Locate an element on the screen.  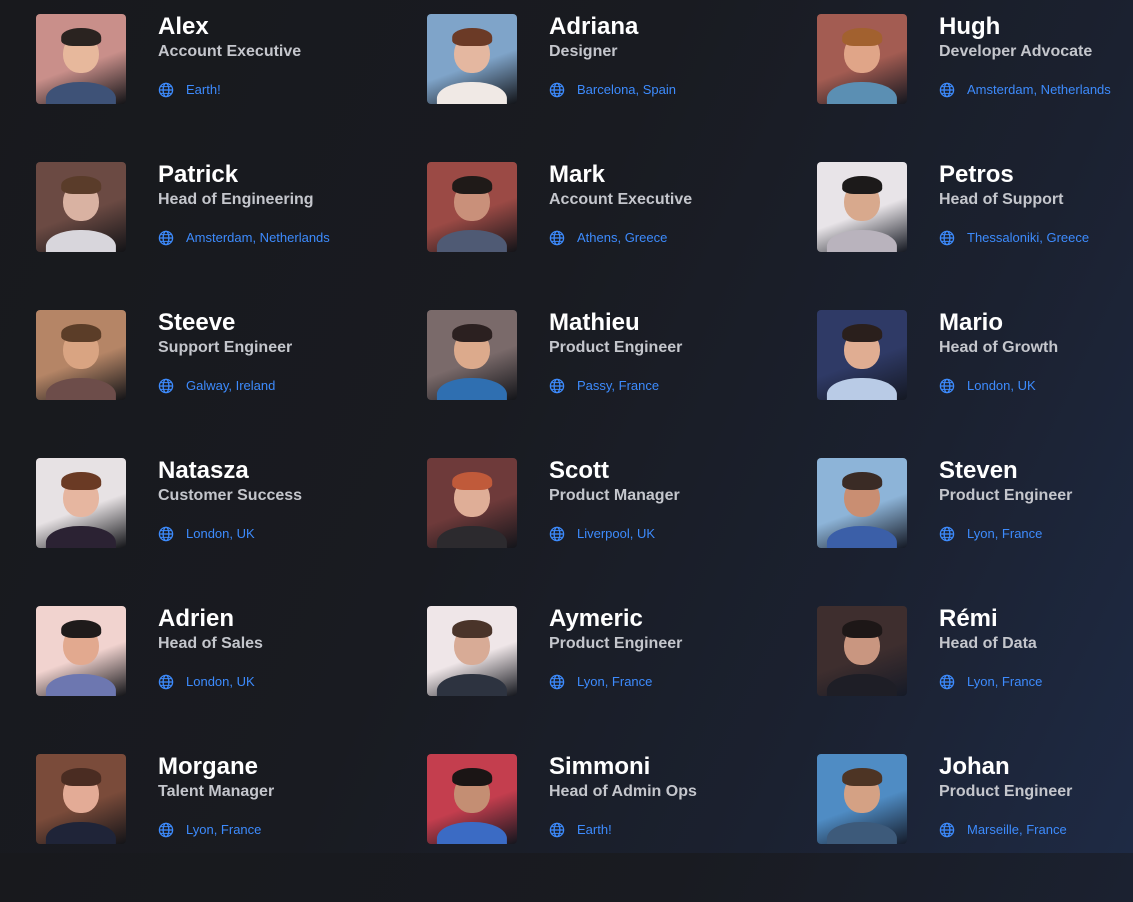
member-location-link: Galway, Ireland is located at coordinates (225, 386).